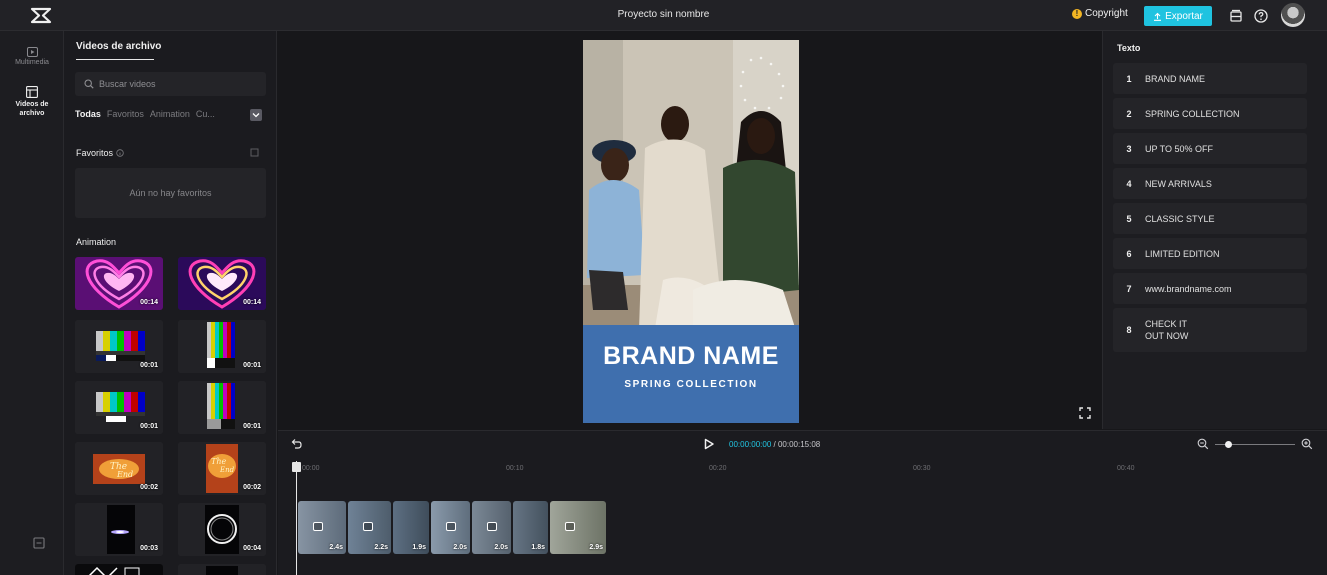 The height and width of the screenshot is (575, 1327). I want to click on copyright-status-icon: !, so click(1077, 13).